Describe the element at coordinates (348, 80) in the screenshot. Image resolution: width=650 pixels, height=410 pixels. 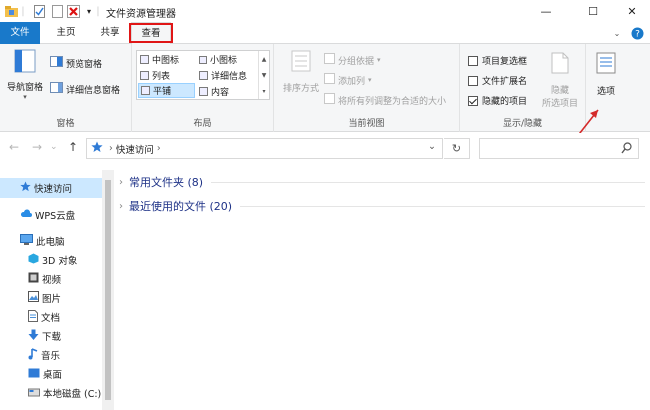
I see `add-column-button: 添加列 ▾` at that location.